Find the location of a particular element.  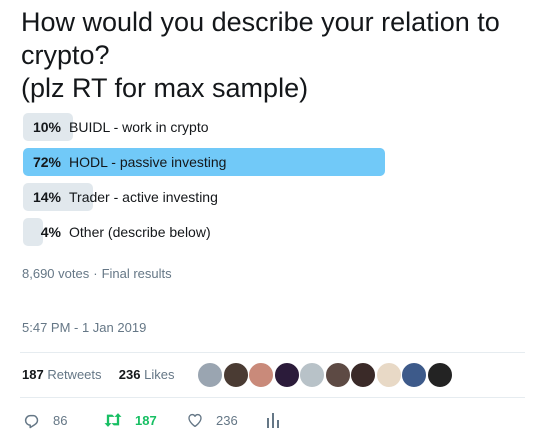

likes-count: 236 is located at coordinates (130, 374).